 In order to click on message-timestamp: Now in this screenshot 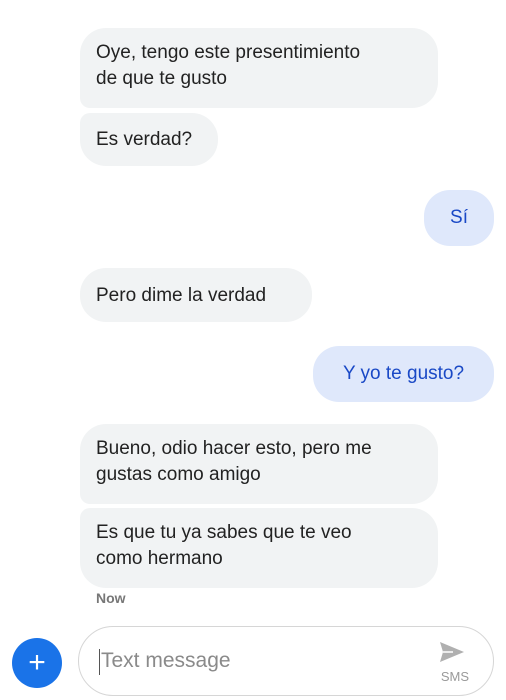, I will do `click(111, 598)`.